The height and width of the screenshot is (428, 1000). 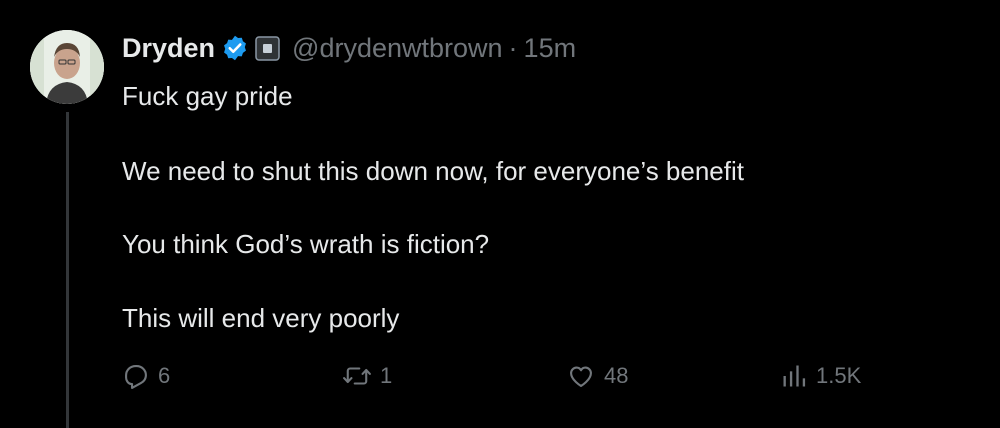 I want to click on views-button: 1.5K, so click(x=820, y=376).